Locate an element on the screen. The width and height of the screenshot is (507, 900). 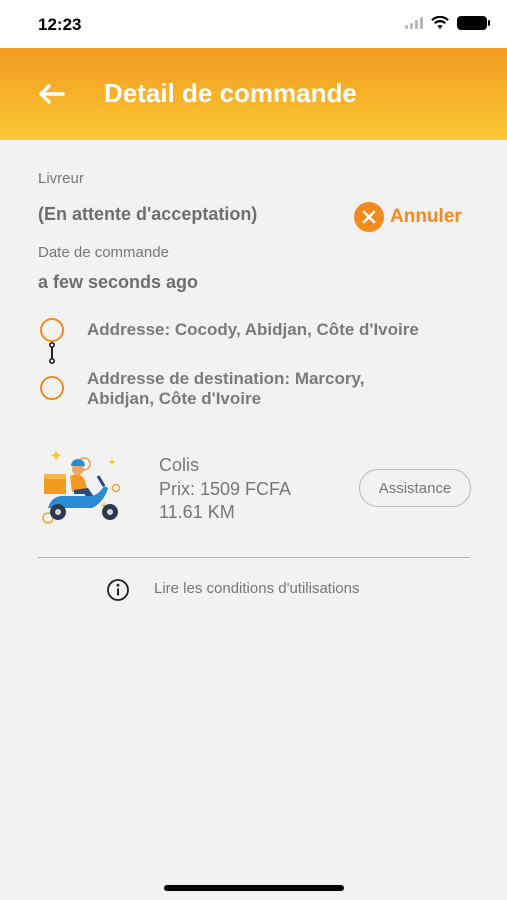
divider is located at coordinates (254, 557).